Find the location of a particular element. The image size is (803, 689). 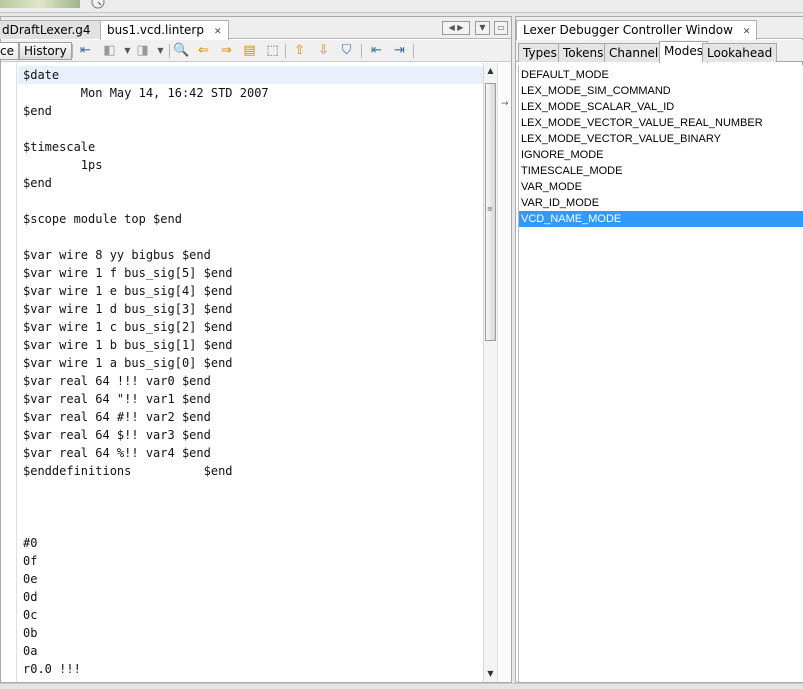

code-line: $date is located at coordinates (250, 75).